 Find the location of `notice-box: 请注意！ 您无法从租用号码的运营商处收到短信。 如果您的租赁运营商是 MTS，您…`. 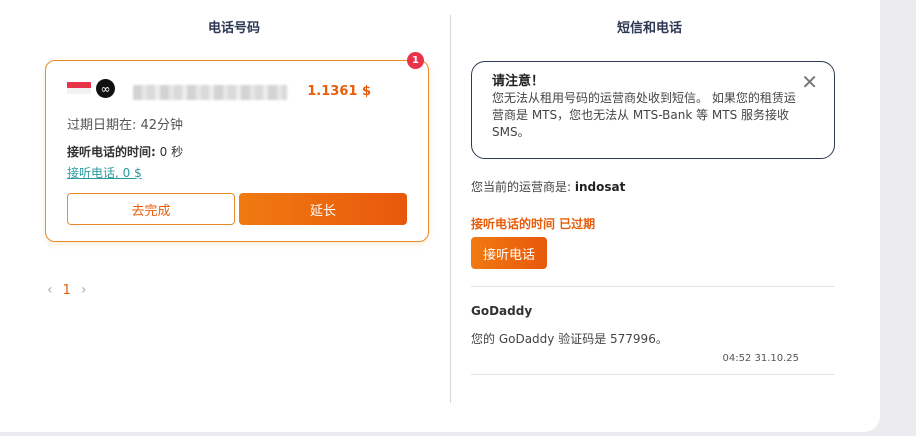

notice-box: 请注意！ 您无法从租用号码的运营商处收到短信。 如果您的租赁运营商是 MTS，您… is located at coordinates (653, 110).